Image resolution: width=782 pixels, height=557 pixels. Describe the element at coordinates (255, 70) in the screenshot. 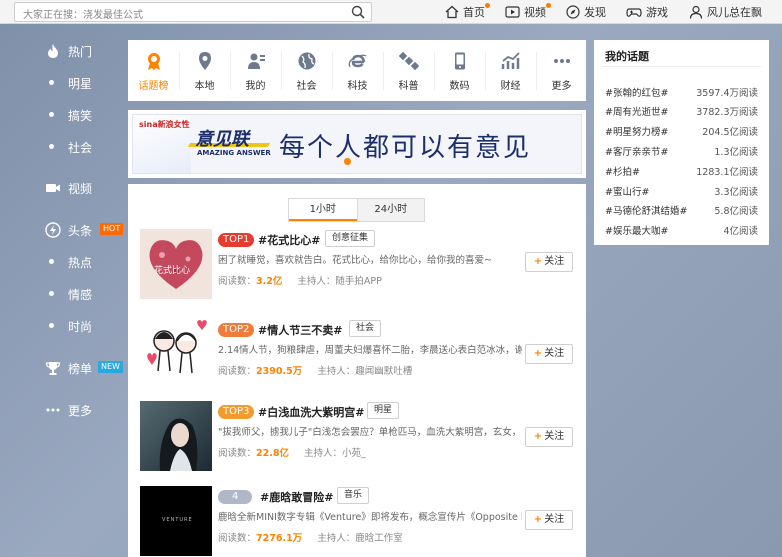

I see `category-mine: 我的` at that location.